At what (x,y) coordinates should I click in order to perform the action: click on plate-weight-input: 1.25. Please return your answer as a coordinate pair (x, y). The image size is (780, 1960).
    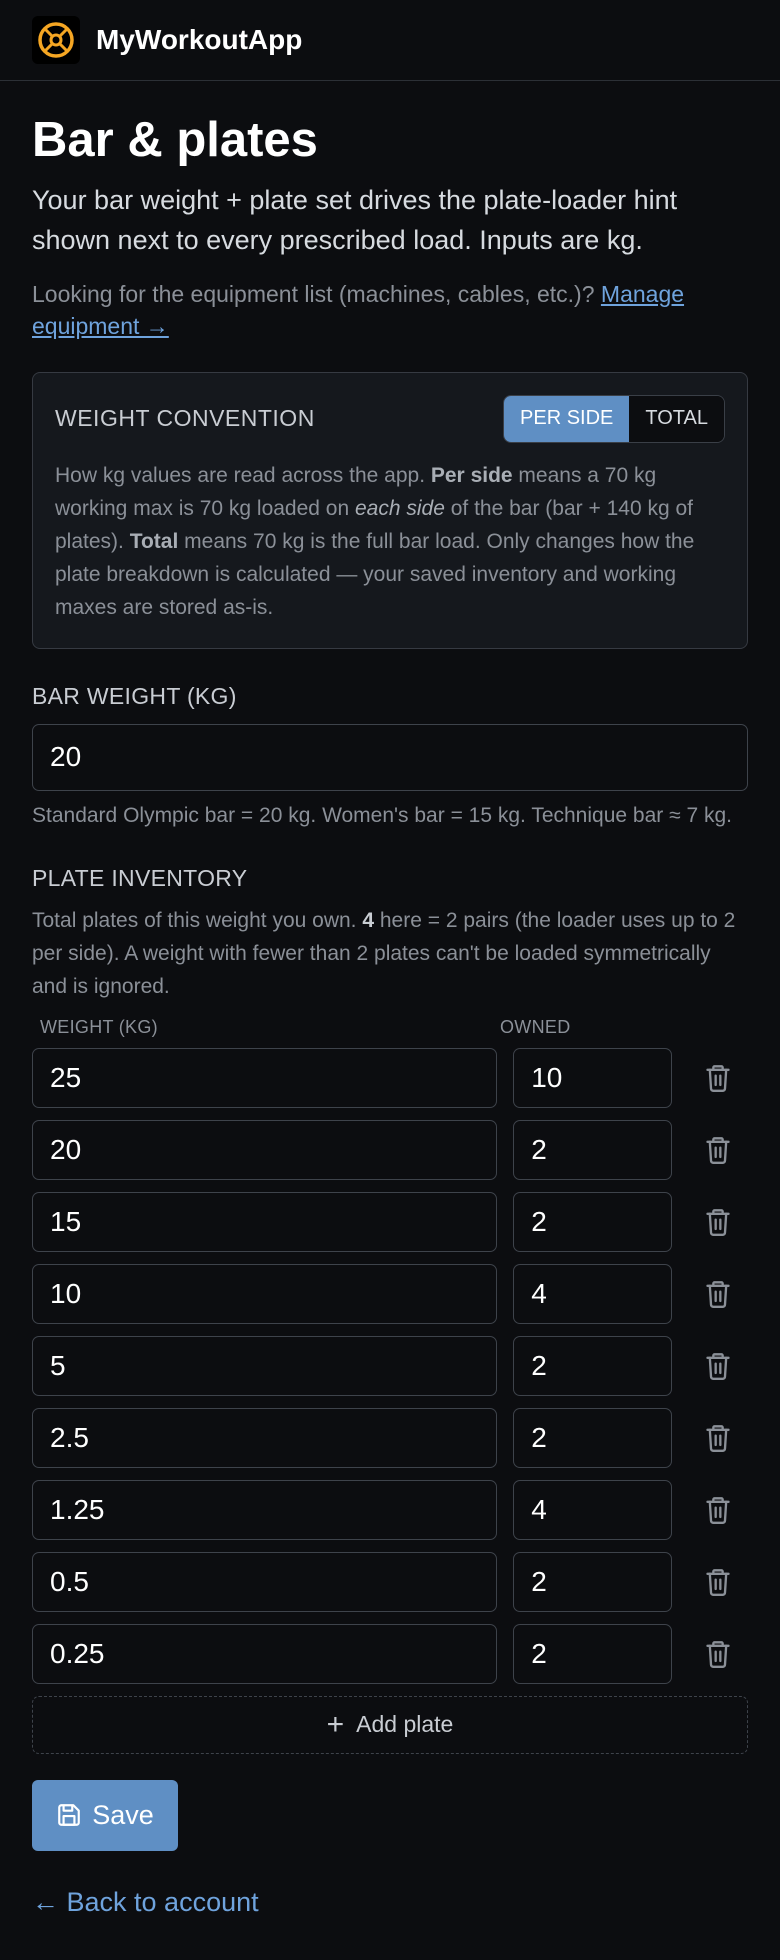
    Looking at the image, I should click on (265, 1509).